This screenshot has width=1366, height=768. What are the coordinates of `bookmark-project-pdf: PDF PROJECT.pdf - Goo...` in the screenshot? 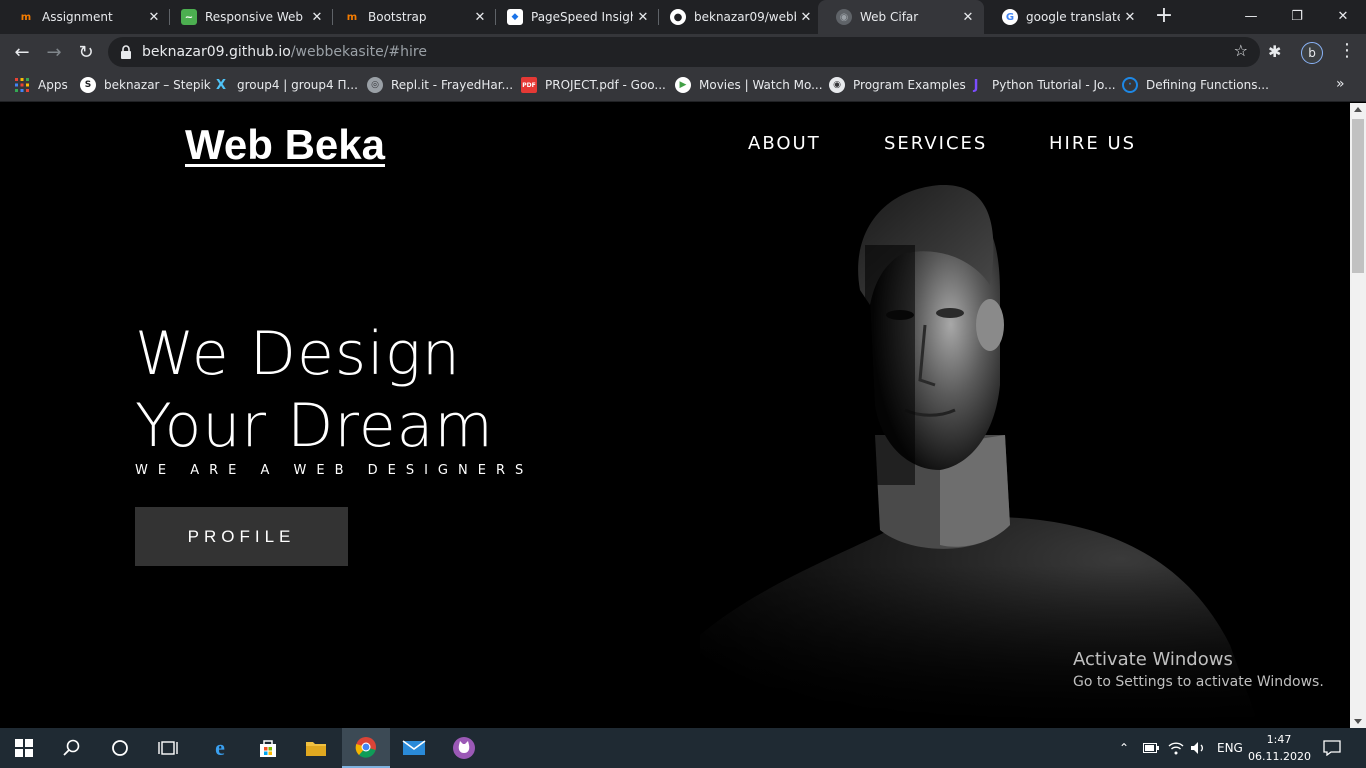 It's located at (593, 85).